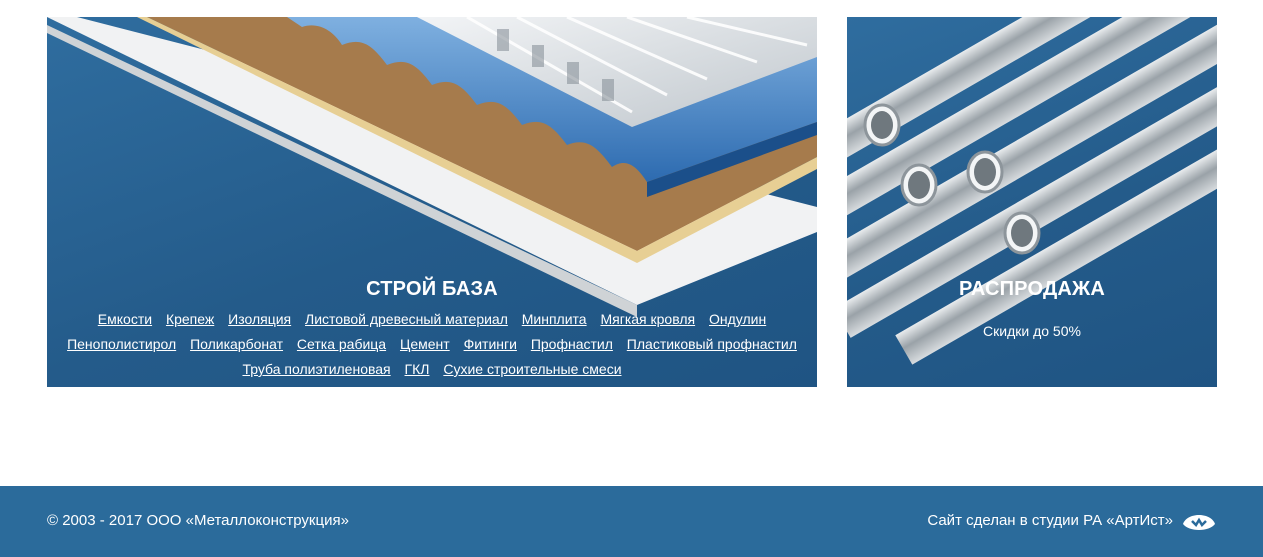 Image resolution: width=1263 pixels, height=557 pixels. Describe the element at coordinates (425, 344) in the screenshot. I see `category-link: Цемент` at that location.